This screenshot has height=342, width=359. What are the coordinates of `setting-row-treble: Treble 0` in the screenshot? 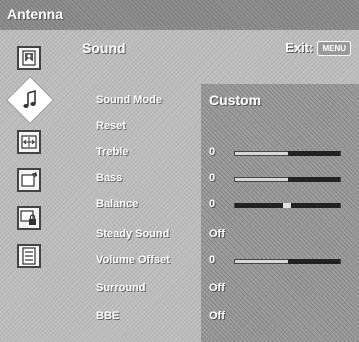 It's located at (226, 153).